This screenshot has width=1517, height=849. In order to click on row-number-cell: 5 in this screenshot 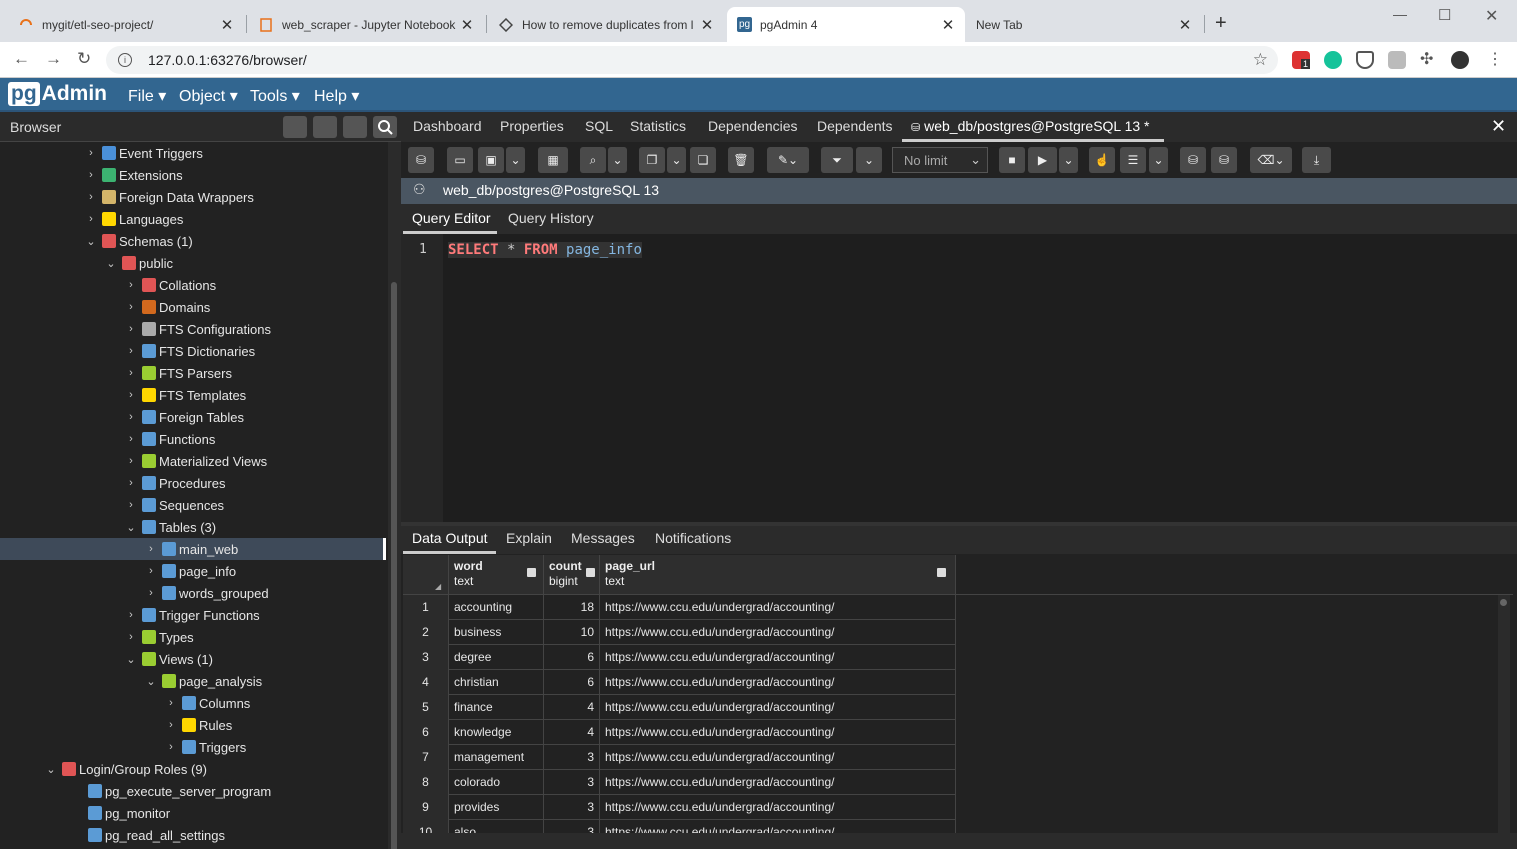, I will do `click(426, 707)`.